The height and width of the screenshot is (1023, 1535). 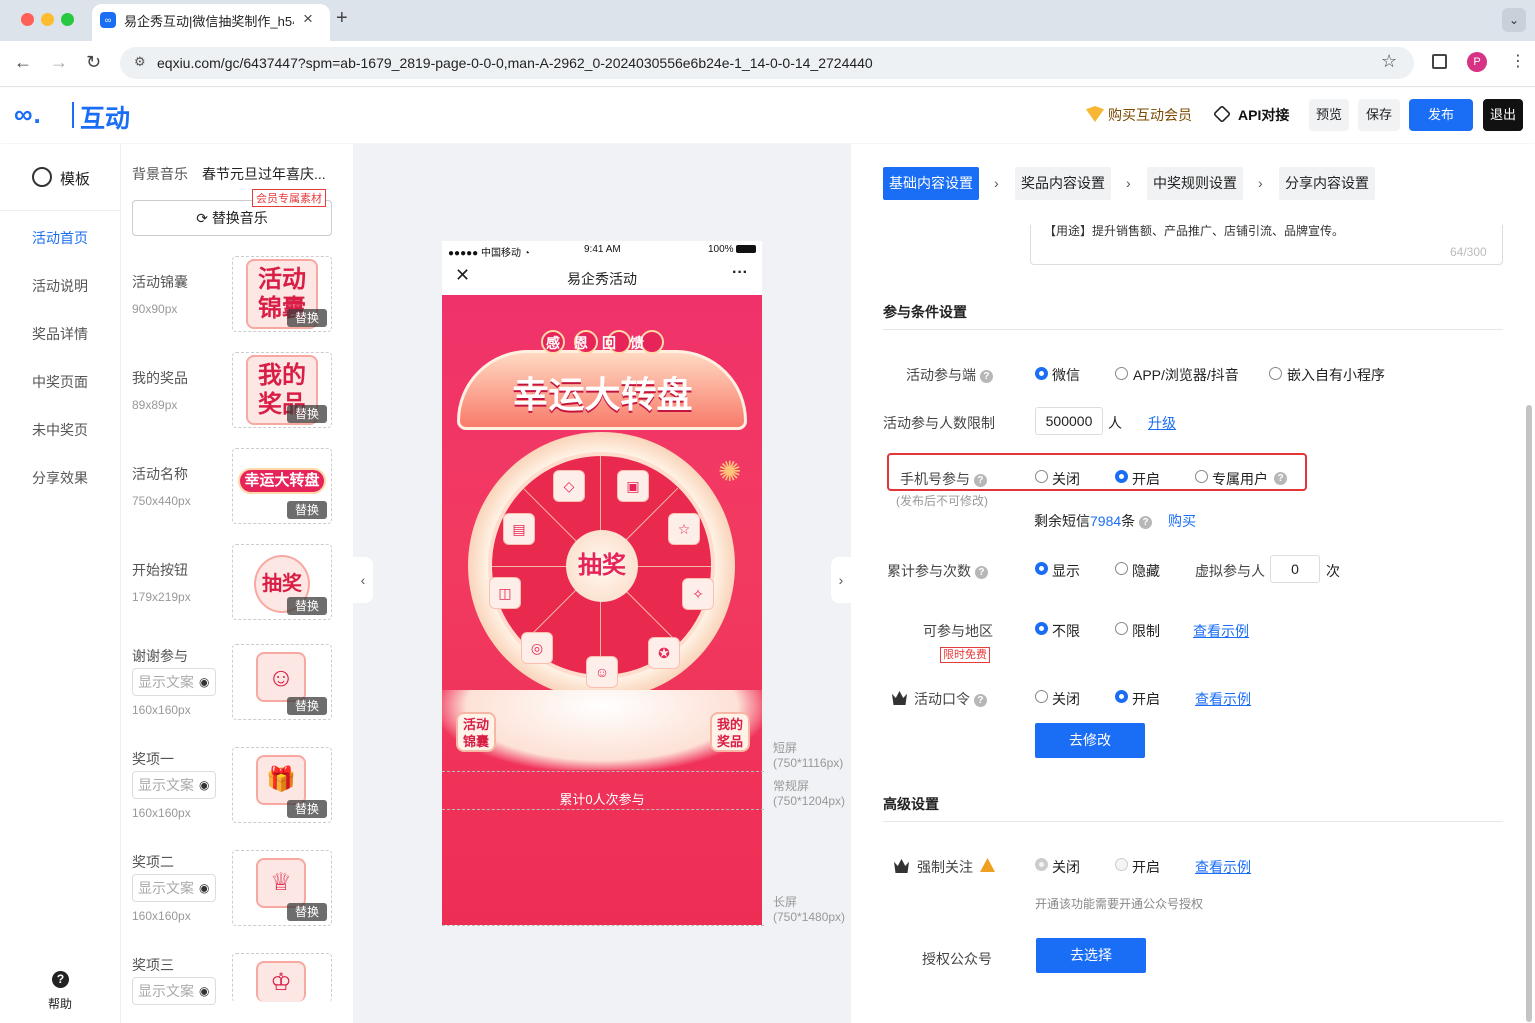 I want to click on nav-activity-home: 活动首页, so click(x=60, y=238).